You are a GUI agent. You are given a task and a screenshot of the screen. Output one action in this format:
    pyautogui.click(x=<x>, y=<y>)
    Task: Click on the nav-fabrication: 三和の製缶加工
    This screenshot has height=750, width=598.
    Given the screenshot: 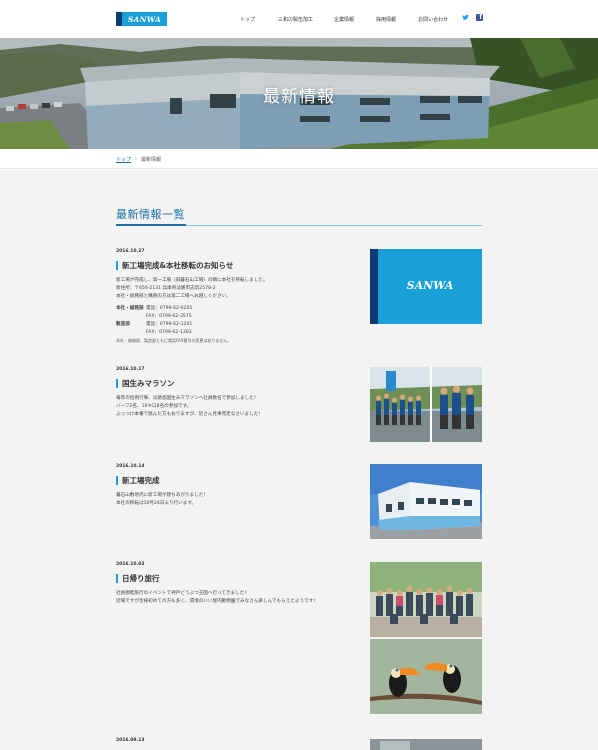 What is the action you would take?
    pyautogui.click(x=295, y=19)
    